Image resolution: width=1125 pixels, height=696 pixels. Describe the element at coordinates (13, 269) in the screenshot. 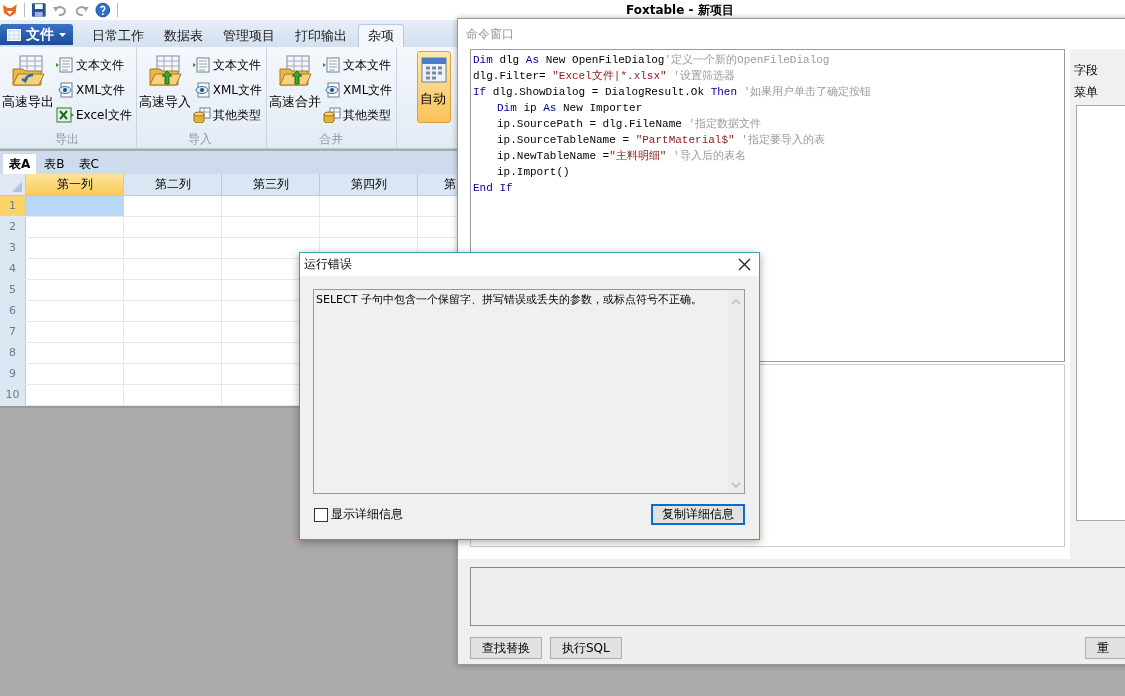

I see `row-header: 4` at that location.